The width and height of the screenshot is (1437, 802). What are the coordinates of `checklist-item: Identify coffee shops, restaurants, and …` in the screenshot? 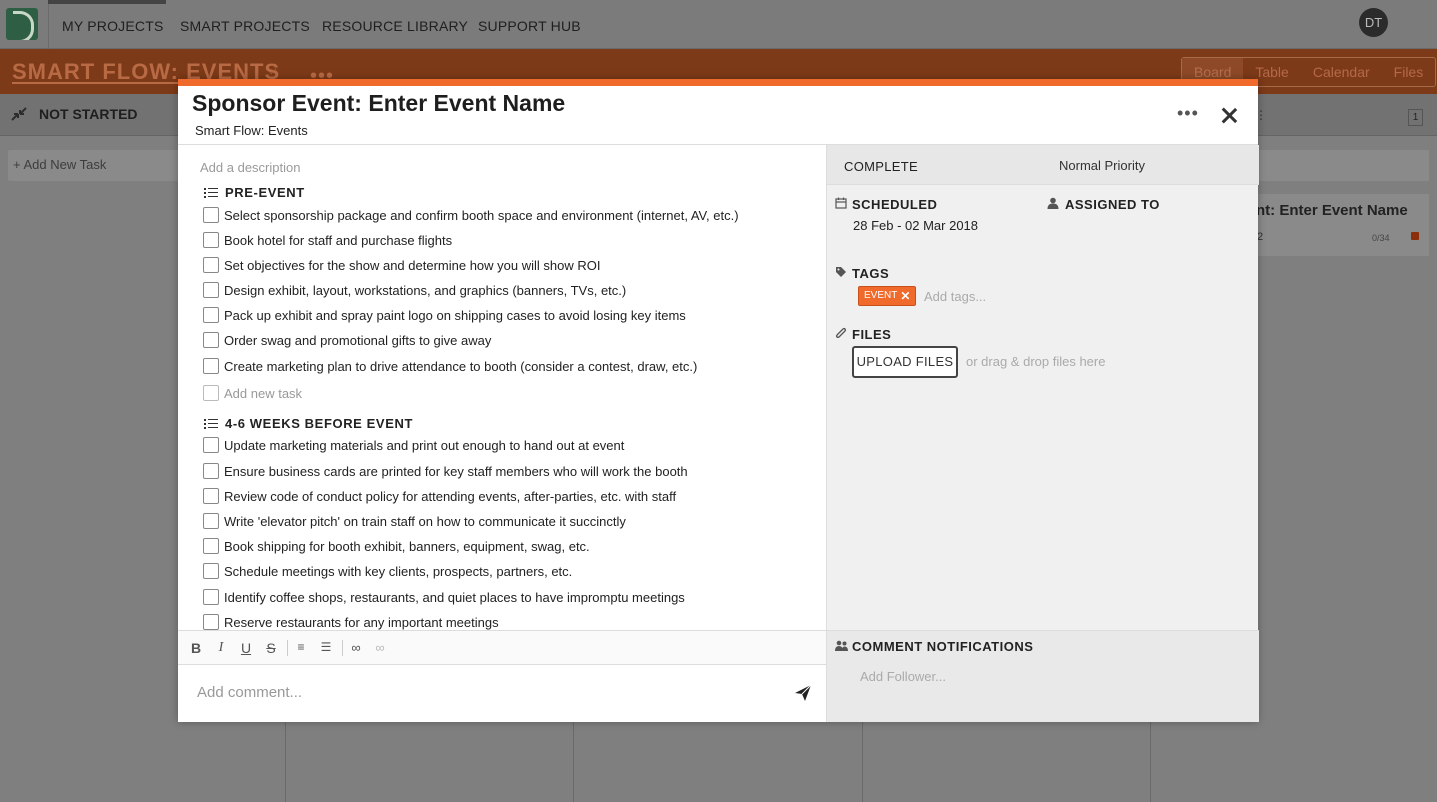 It's located at (444, 597).